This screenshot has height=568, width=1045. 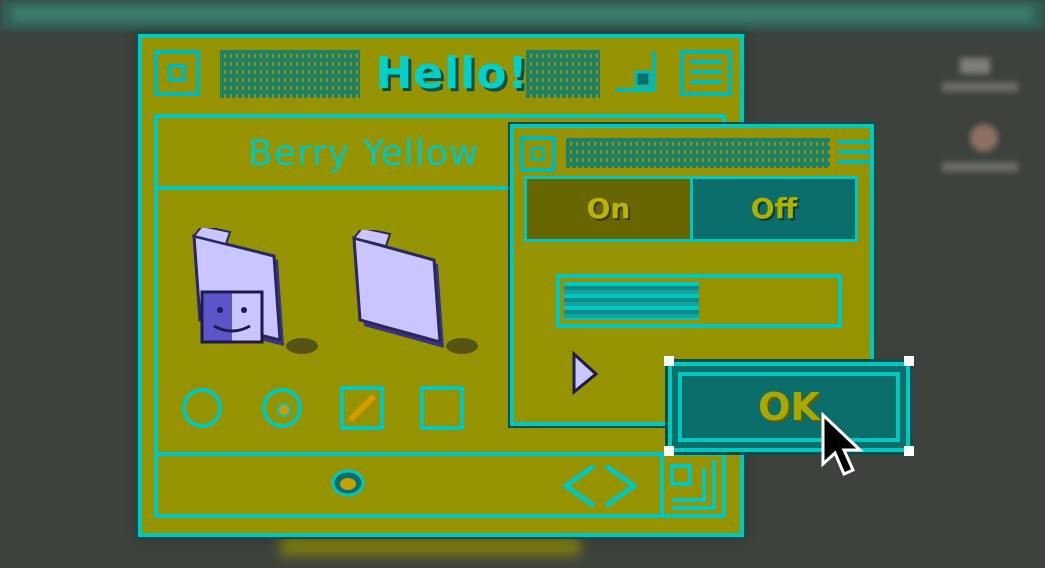 What do you see at coordinates (600, 488) in the screenshot?
I see `left-right-arrows-icon` at bounding box center [600, 488].